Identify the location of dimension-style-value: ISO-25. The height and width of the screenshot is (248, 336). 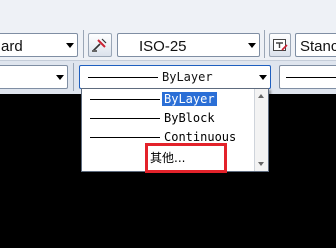
(163, 46).